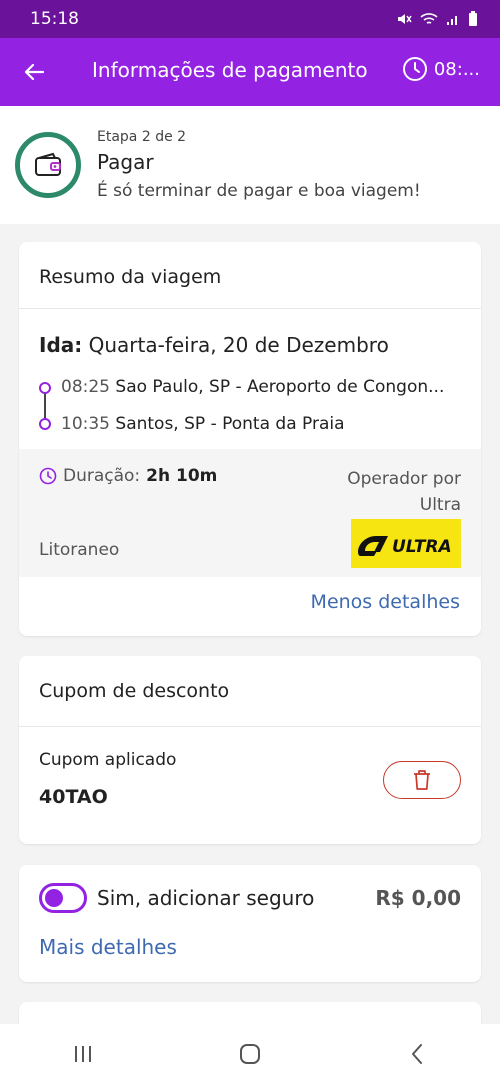  I want to click on trash-icon, so click(422, 780).